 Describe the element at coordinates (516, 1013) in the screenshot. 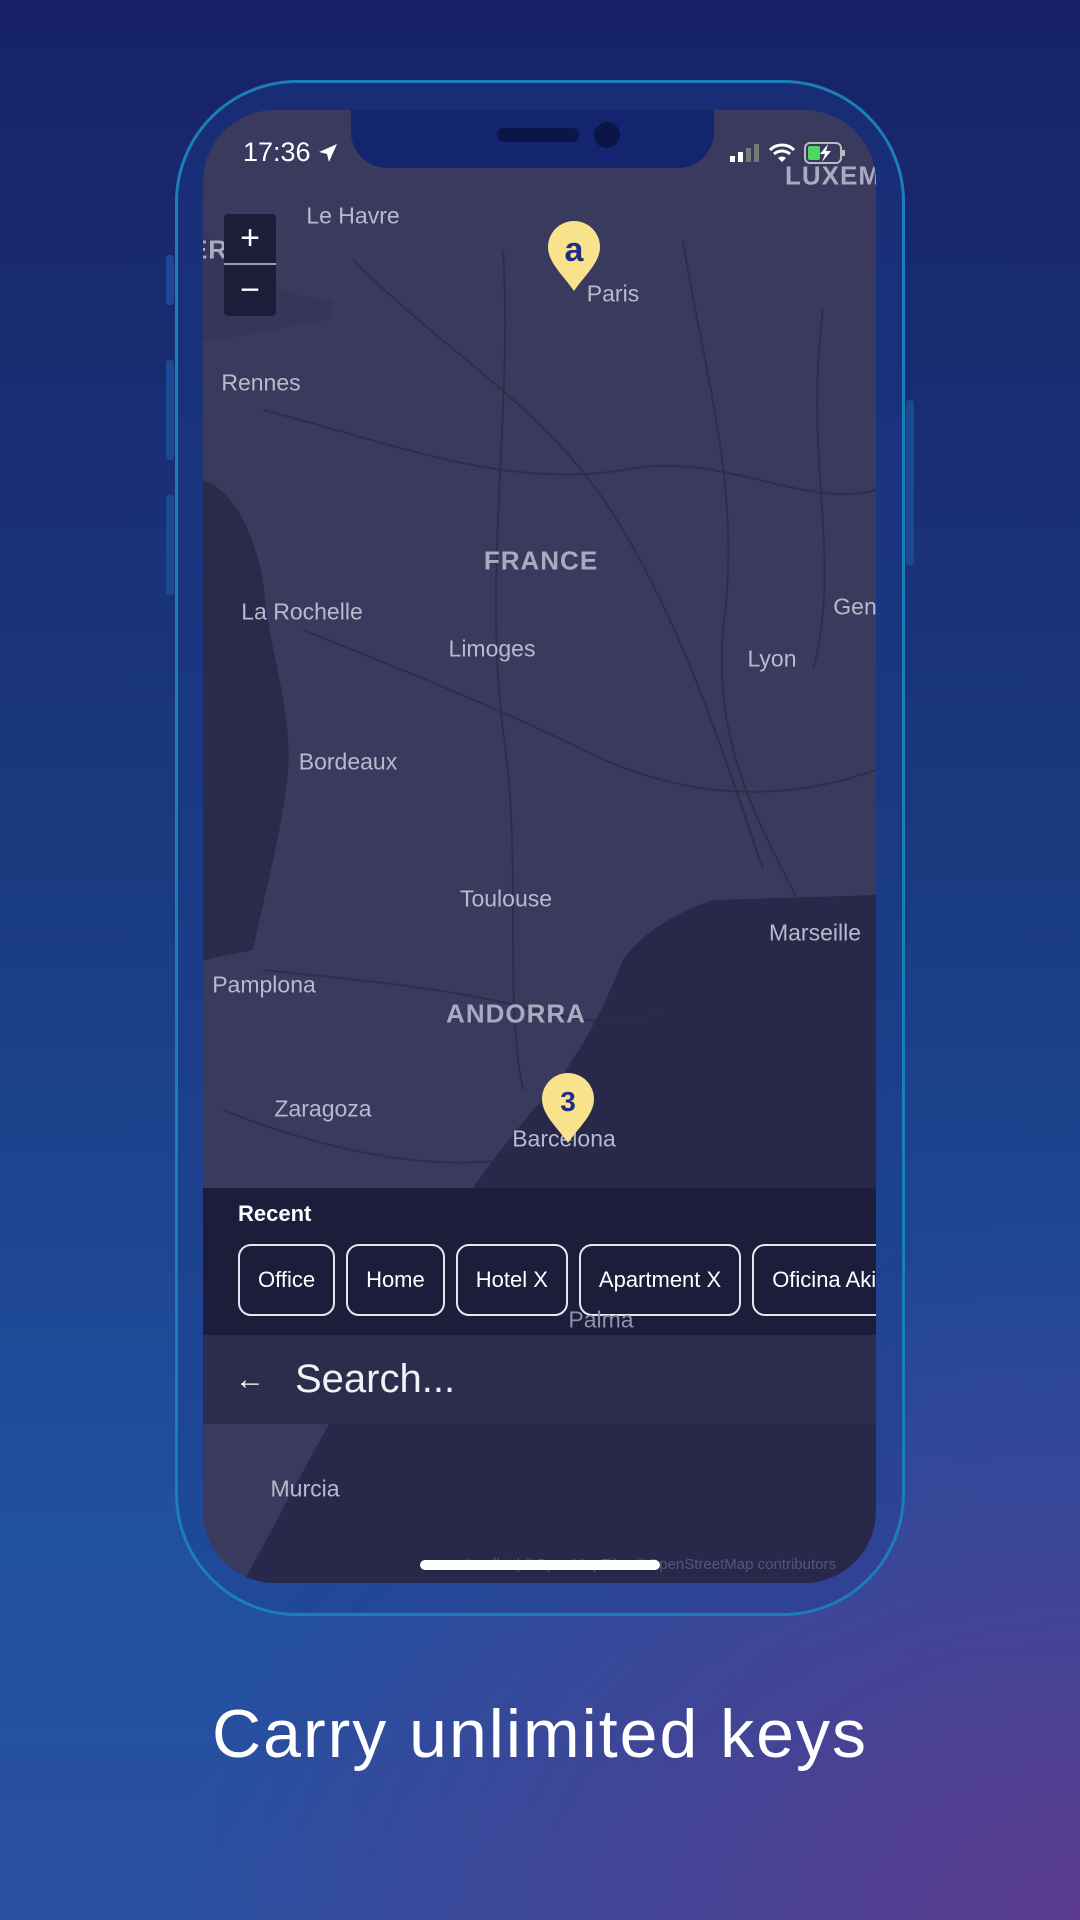

I see `map-label: ANDORRA` at that location.